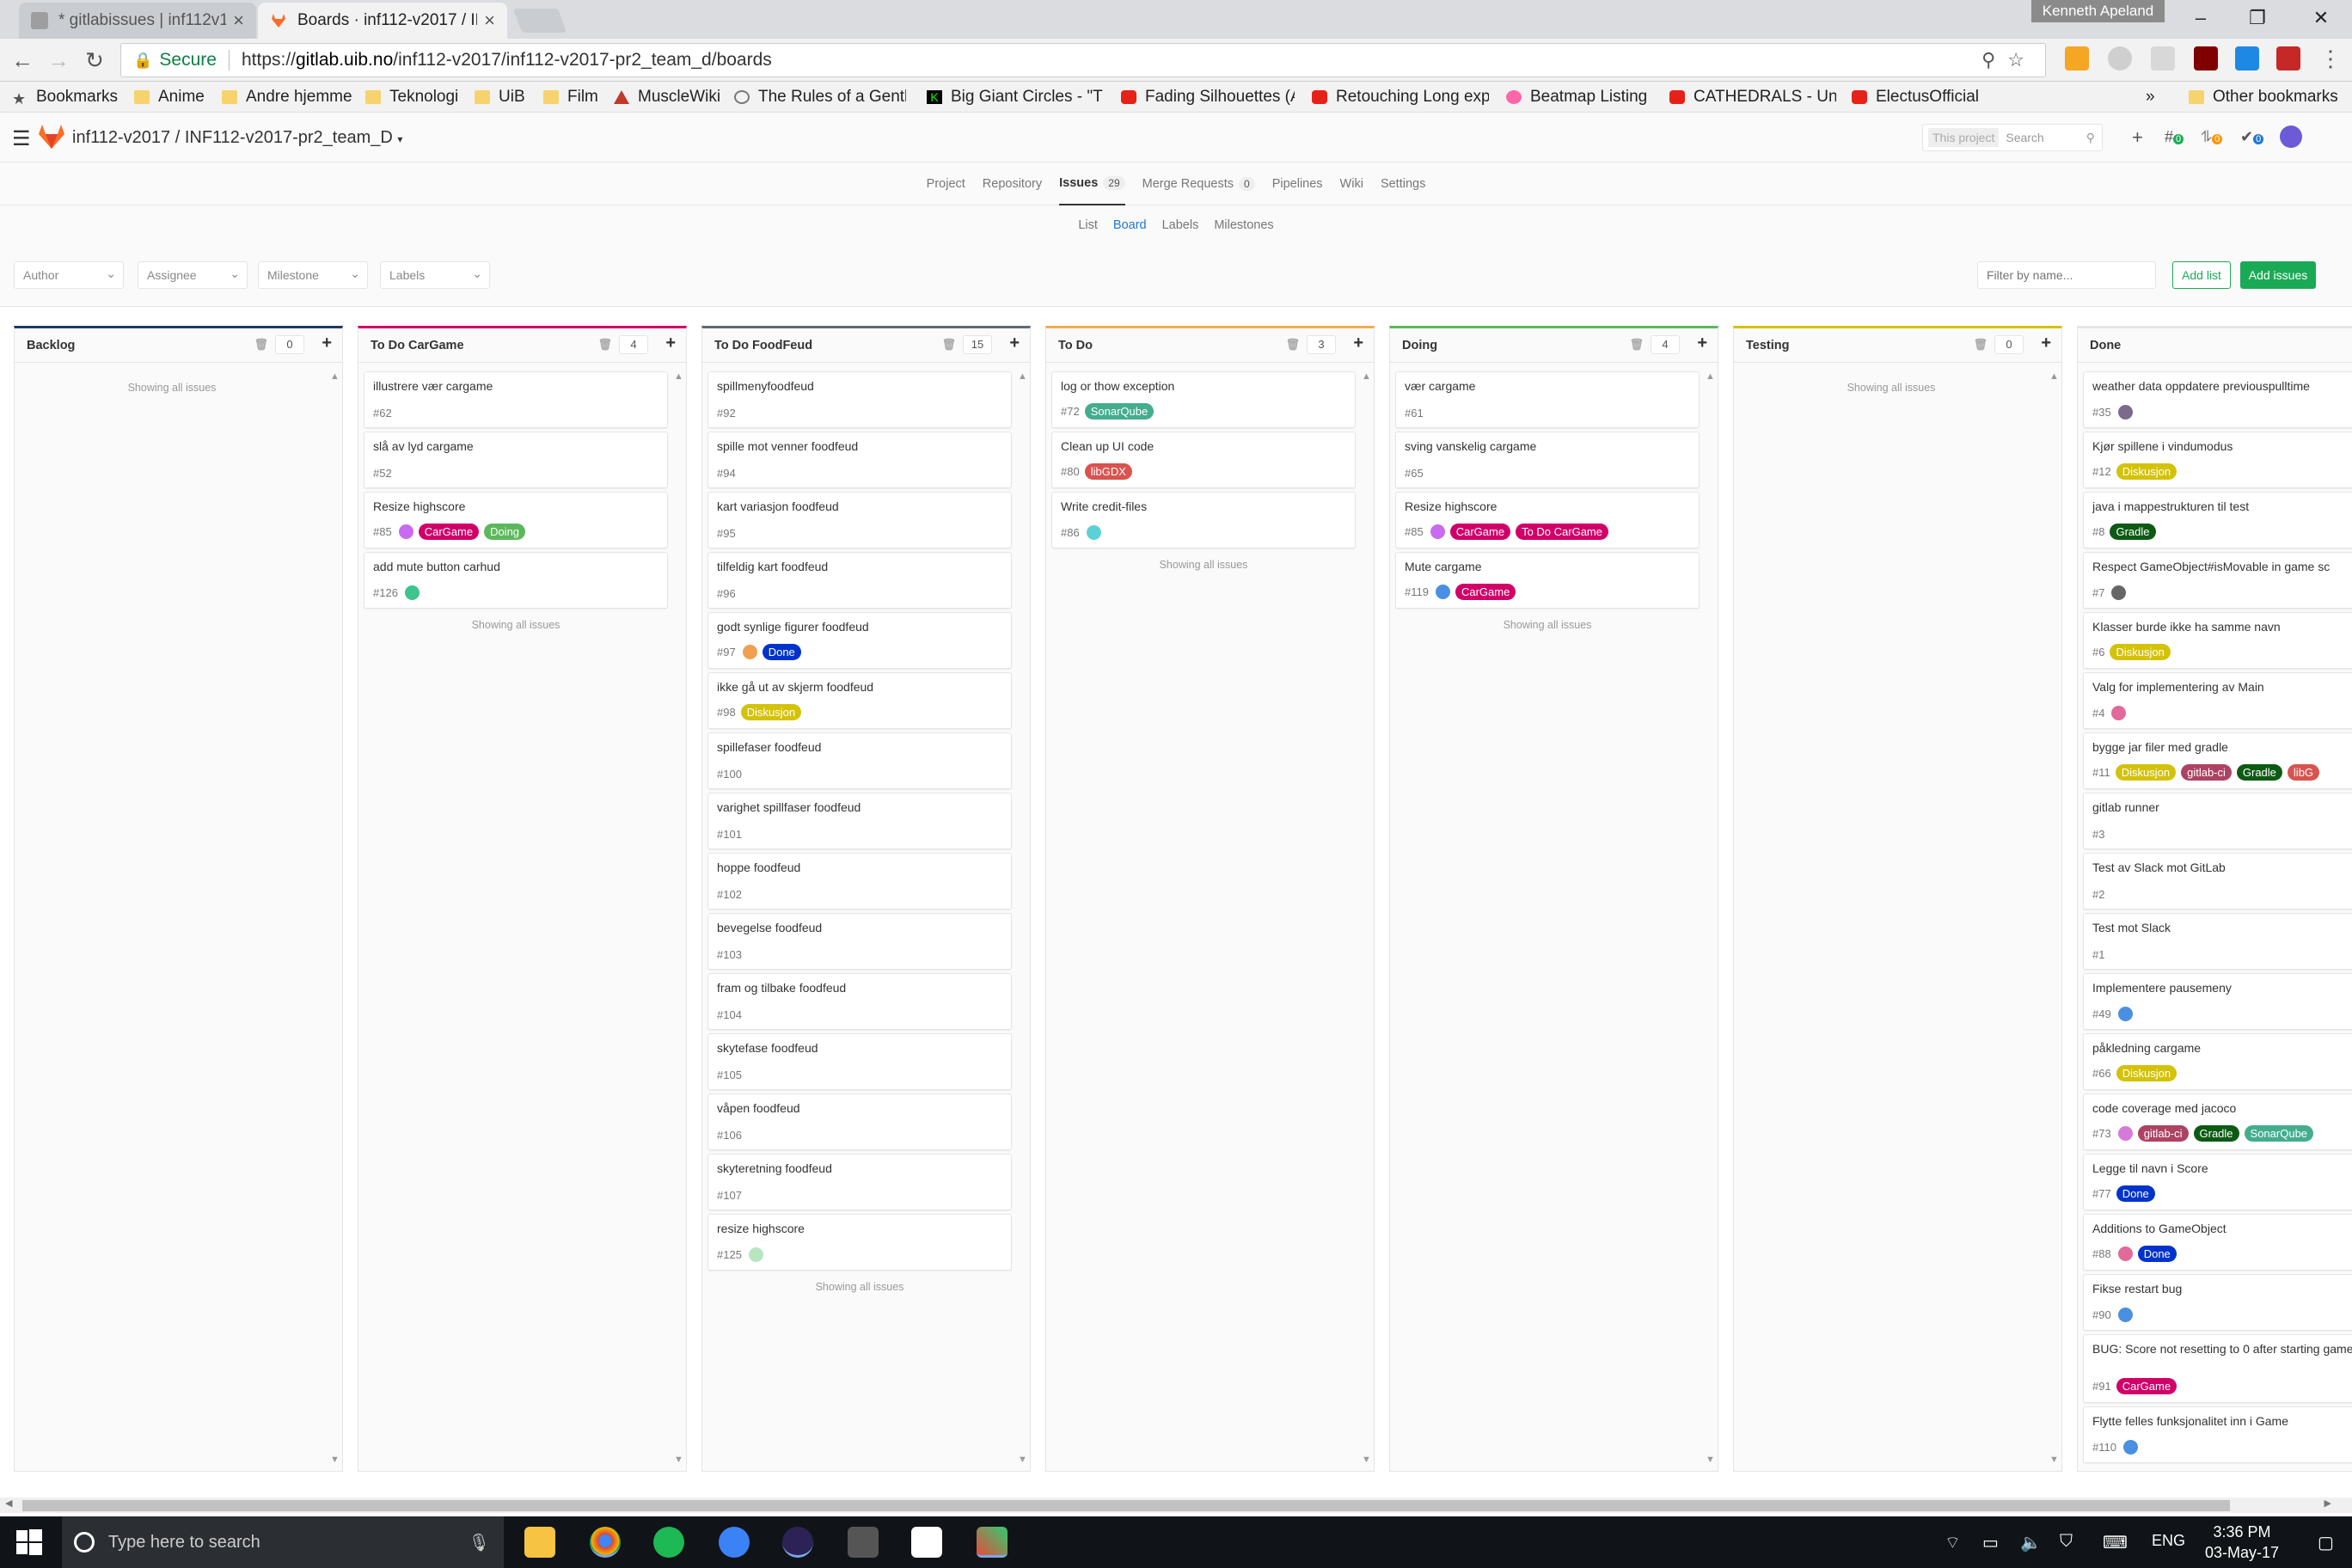  I want to click on bookmark-item: Fading Silhouettes (A, so click(1208, 97).